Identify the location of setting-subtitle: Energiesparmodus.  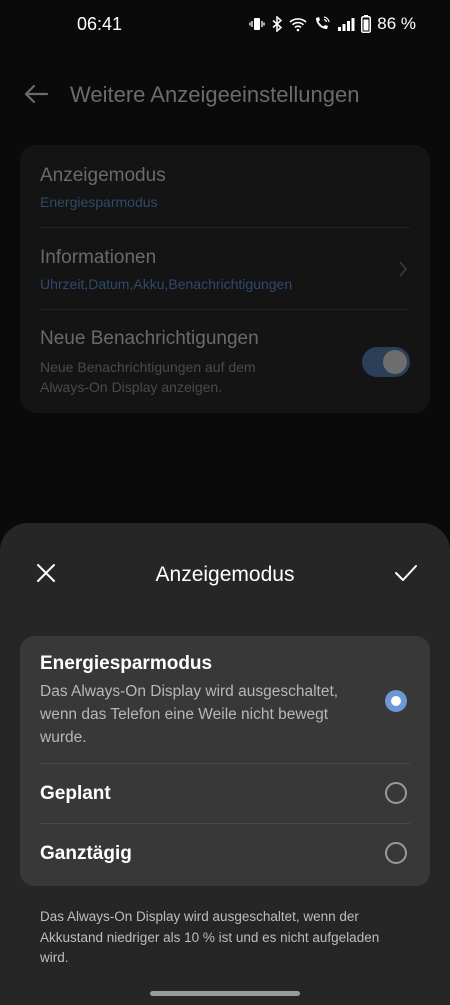
(99, 202).